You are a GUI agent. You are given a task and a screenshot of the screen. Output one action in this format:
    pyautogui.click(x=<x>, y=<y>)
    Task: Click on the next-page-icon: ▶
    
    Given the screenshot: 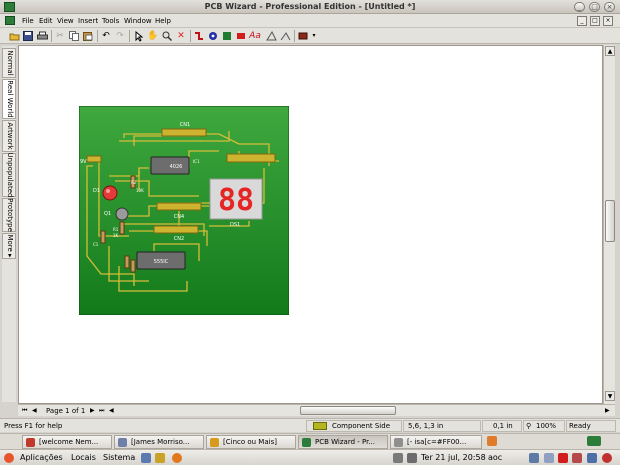 What is the action you would take?
    pyautogui.click(x=92, y=410)
    